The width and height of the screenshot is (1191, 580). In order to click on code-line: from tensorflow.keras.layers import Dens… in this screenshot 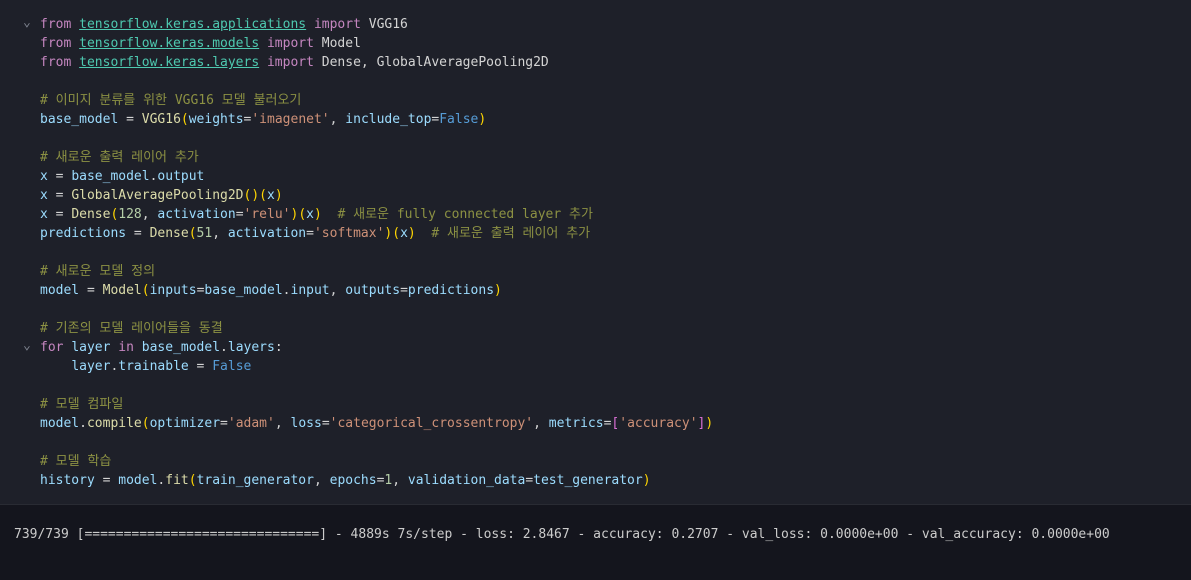, I will do `click(595, 62)`.